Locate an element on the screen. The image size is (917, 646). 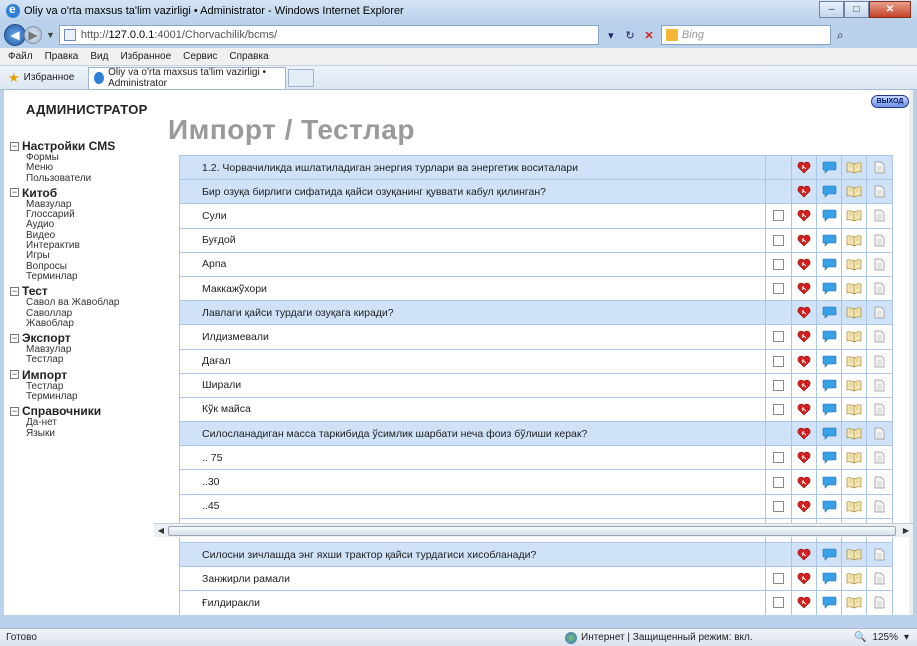
back-button: ◀ is located at coordinates (15, 35).